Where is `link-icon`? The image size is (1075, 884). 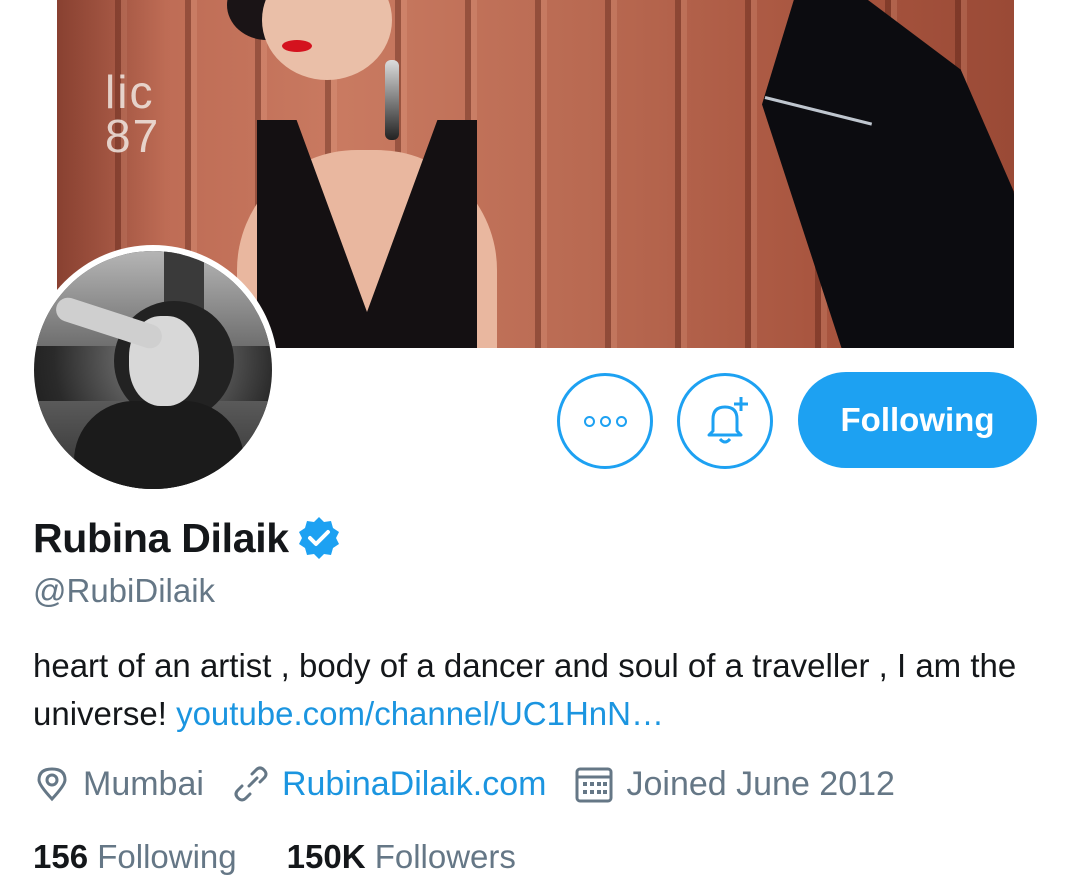
link-icon is located at coordinates (251, 784).